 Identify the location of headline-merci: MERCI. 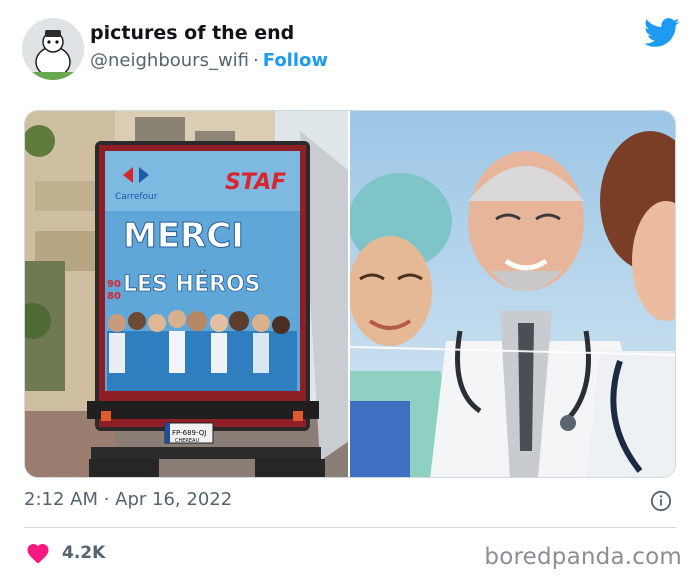
(183, 236).